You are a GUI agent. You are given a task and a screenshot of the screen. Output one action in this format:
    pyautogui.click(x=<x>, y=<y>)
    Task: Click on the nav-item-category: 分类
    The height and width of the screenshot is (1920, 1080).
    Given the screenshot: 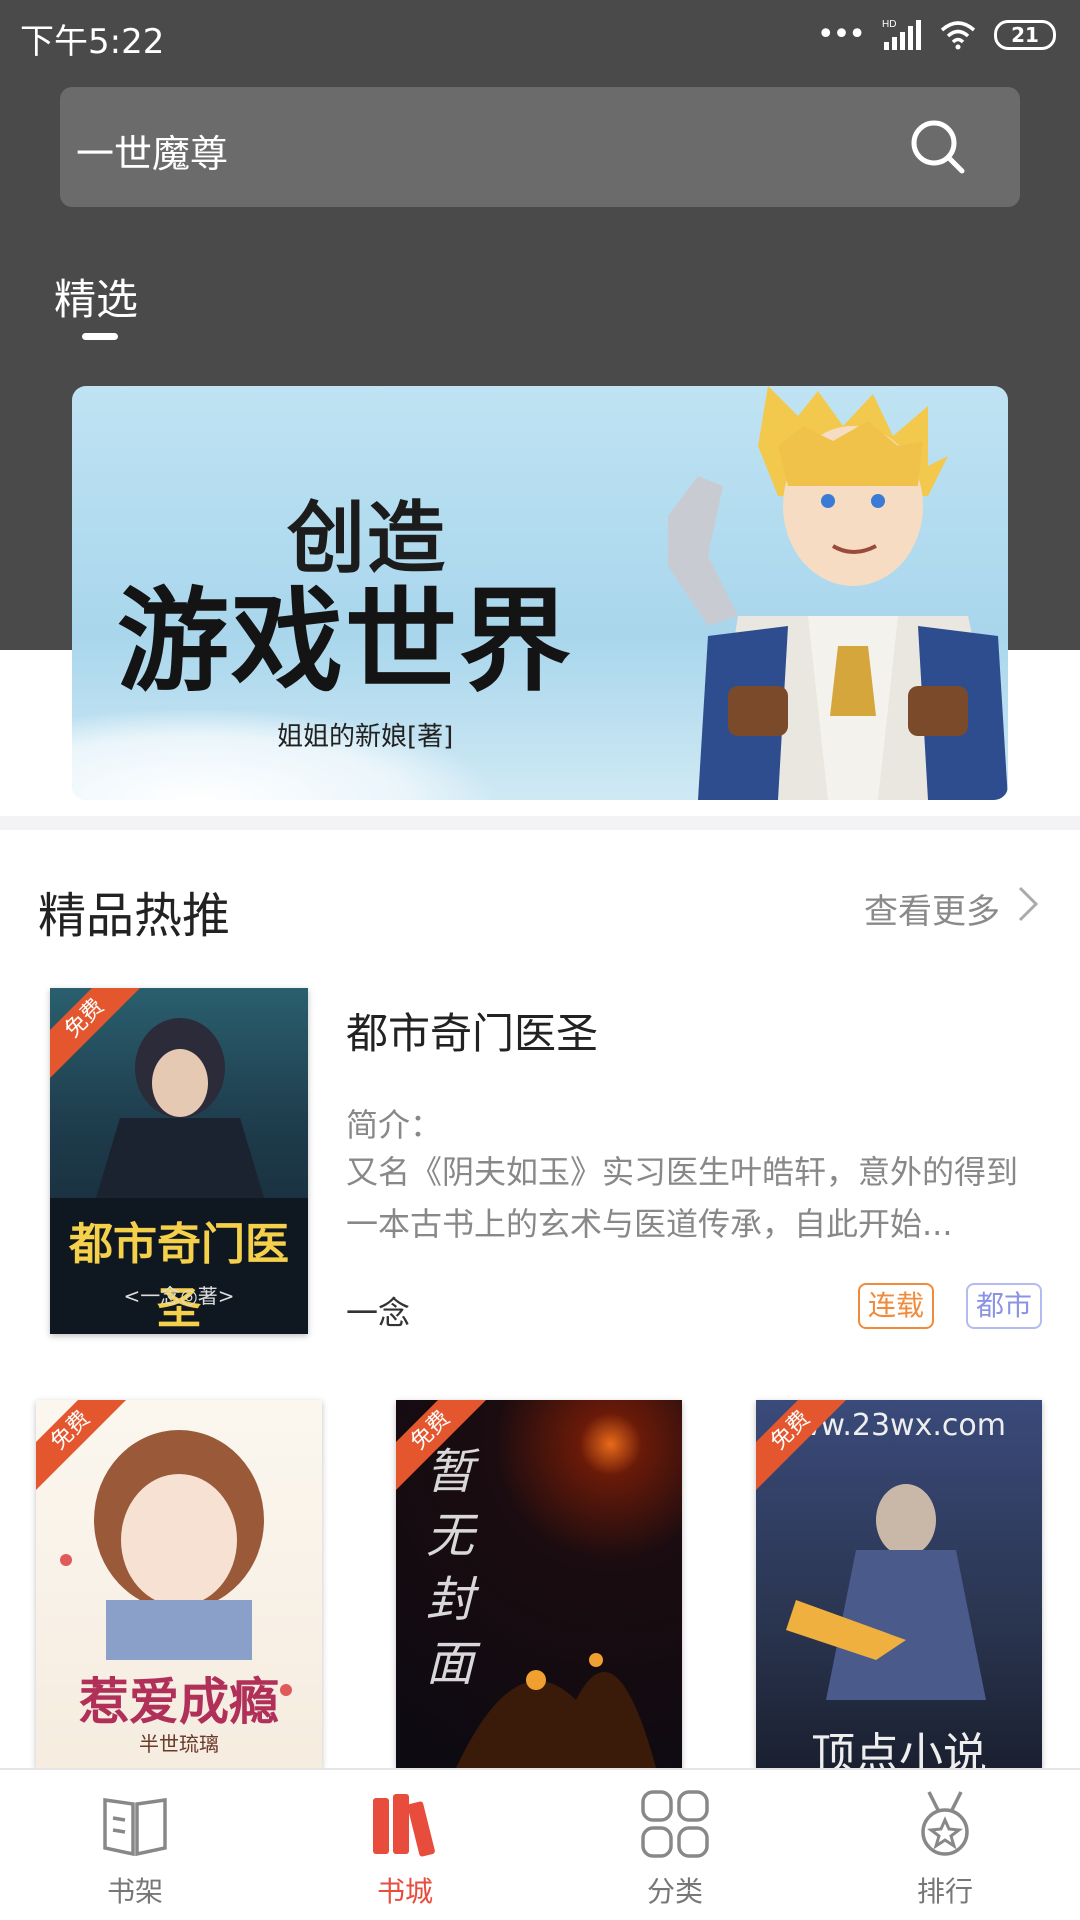 What is the action you would take?
    pyautogui.click(x=675, y=1845)
    